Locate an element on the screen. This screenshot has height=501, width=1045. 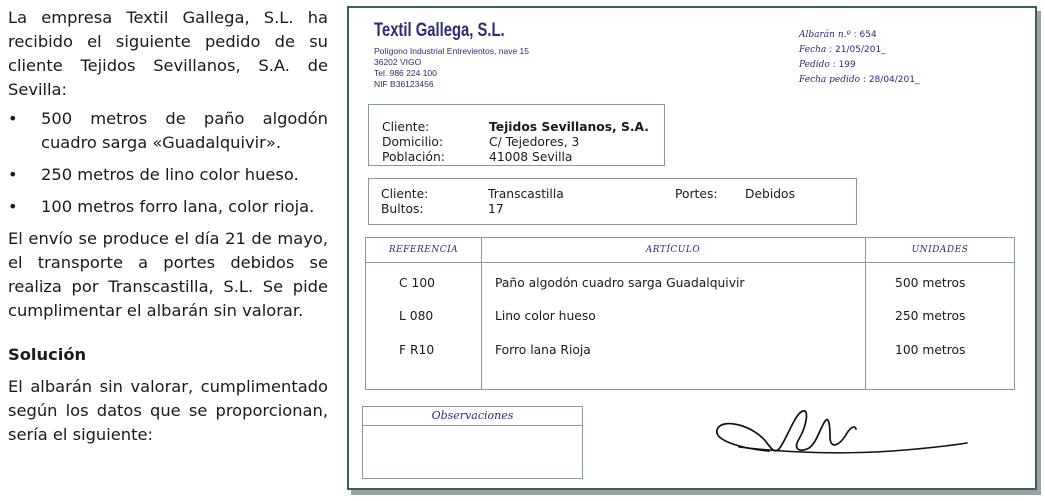
address-label: Domicilio: is located at coordinates (413, 142).